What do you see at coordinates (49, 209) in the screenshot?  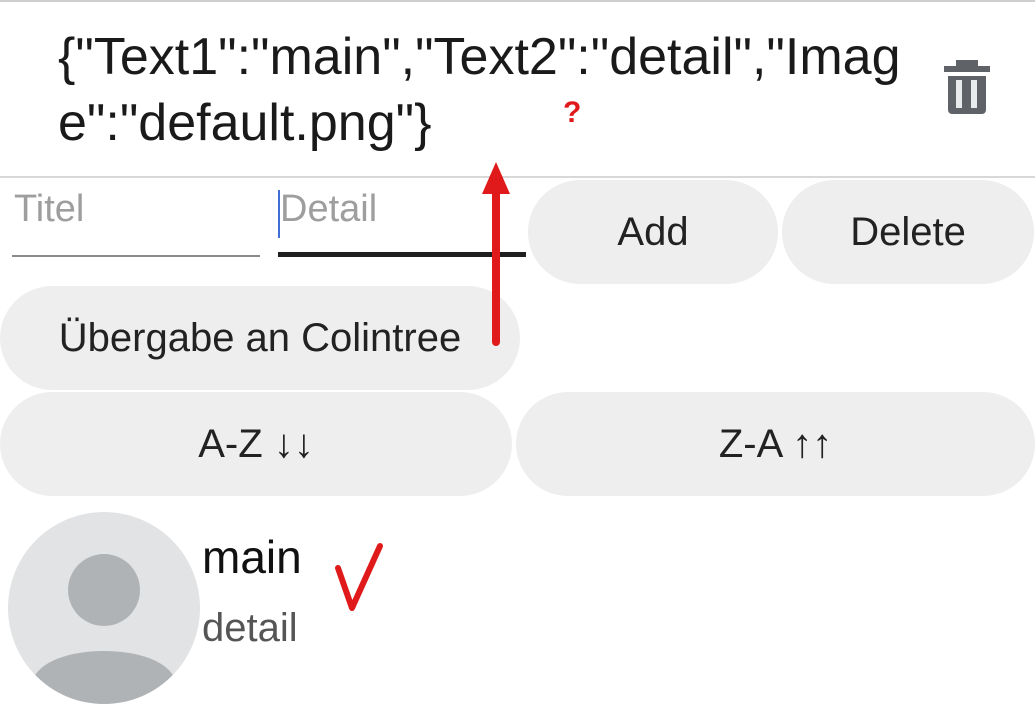 I see `title-input-placeholder: Titel` at bounding box center [49, 209].